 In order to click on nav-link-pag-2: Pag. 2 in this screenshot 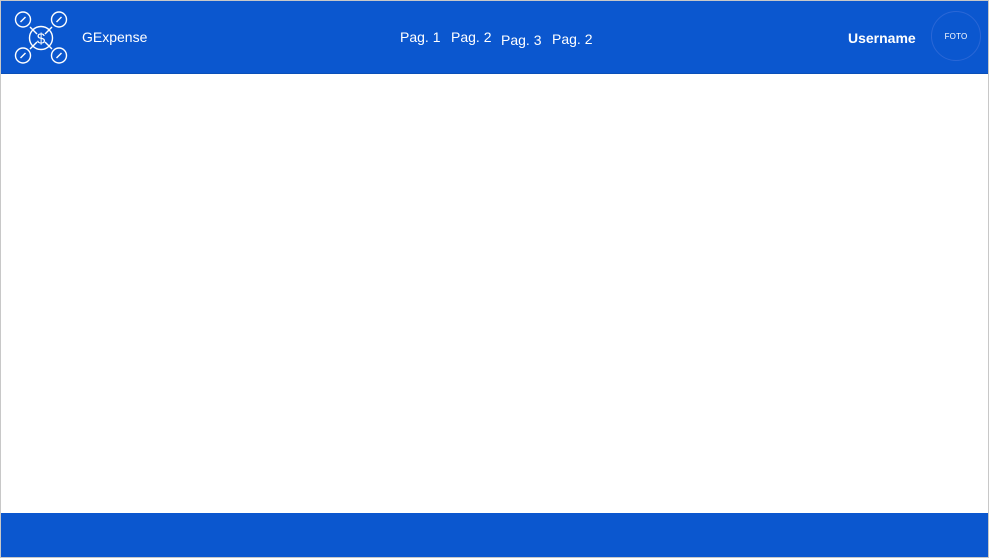, I will do `click(471, 37)`.